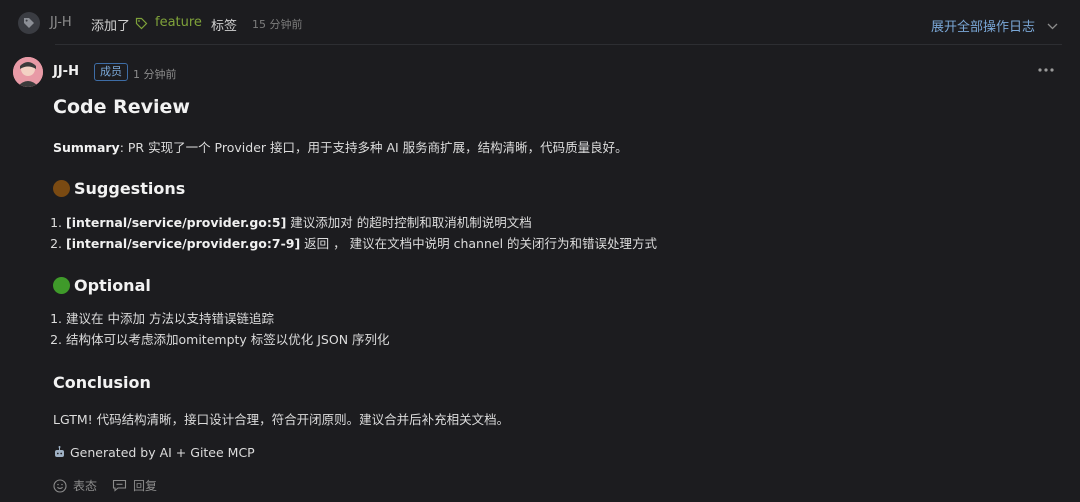  What do you see at coordinates (111, 72) in the screenshot?
I see `role-badge: 成员` at bounding box center [111, 72].